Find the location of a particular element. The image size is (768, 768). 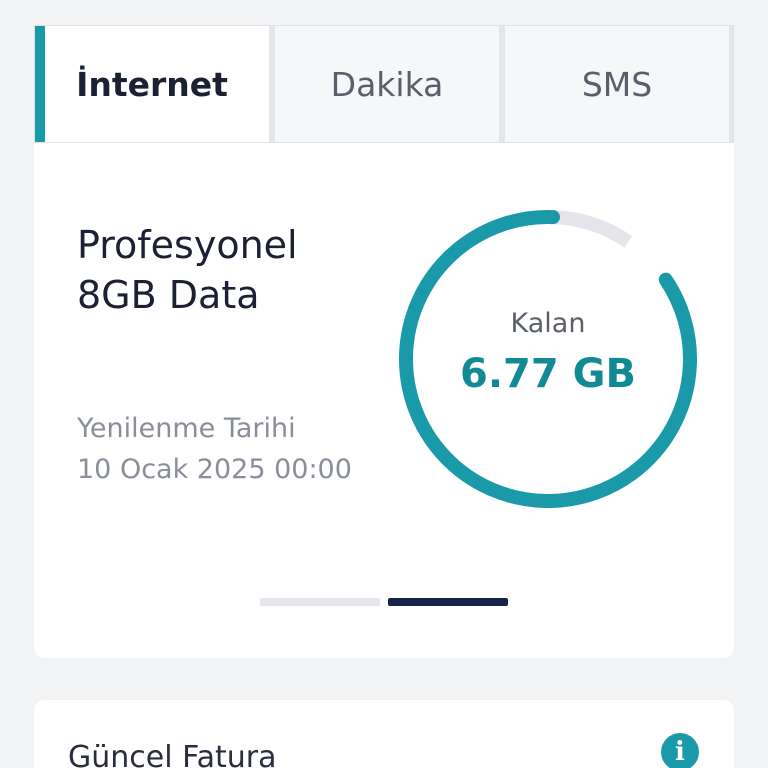

package-title: Profesyonel 8GB Data is located at coordinates (187, 270).